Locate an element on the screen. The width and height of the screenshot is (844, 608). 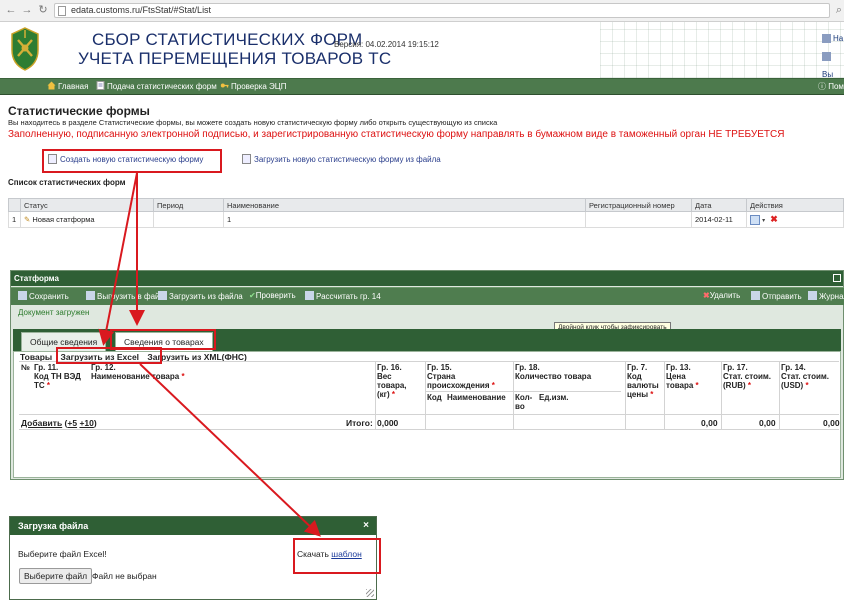
statform-title: Статформа is located at coordinates (427, 278).